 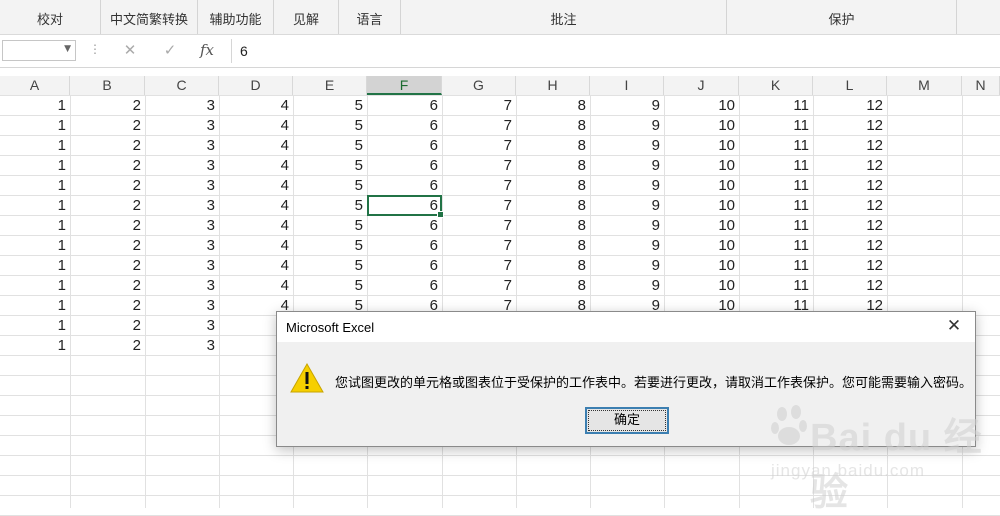 What do you see at coordinates (107, 106) in the screenshot?
I see `cell-b1: 2` at bounding box center [107, 106].